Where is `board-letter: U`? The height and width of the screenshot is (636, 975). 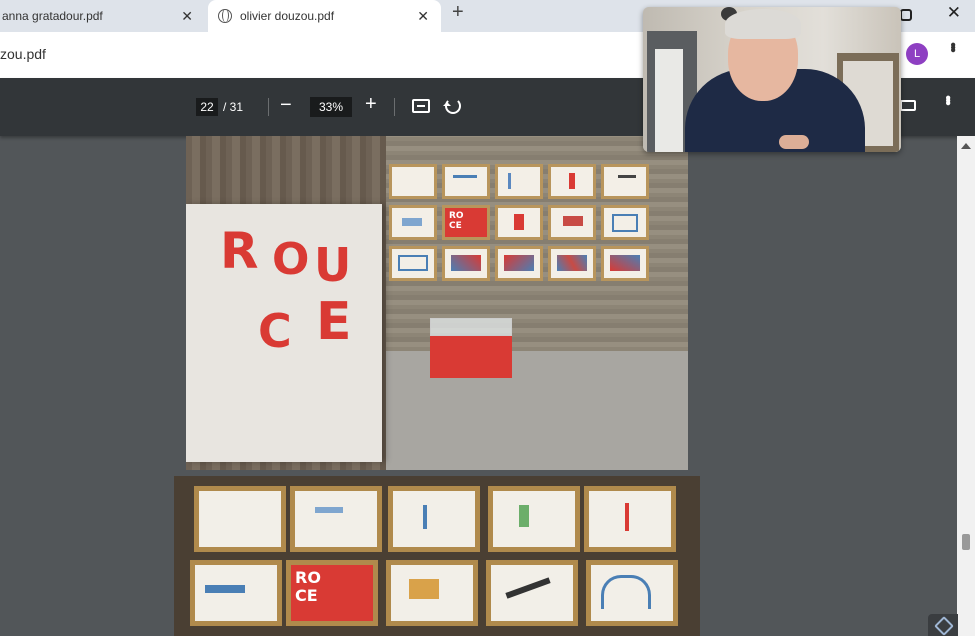 board-letter: U is located at coordinates (333, 265).